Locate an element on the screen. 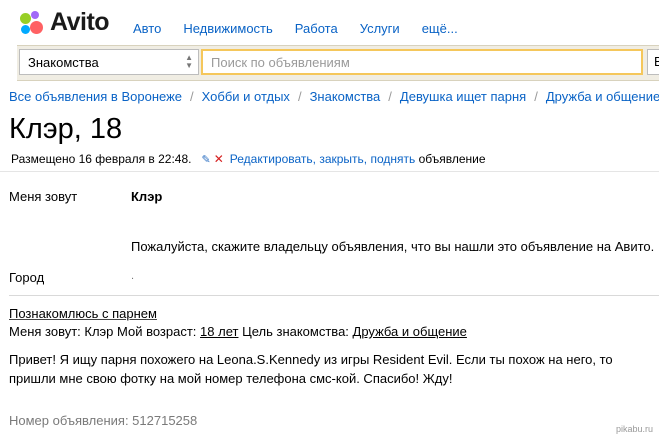 This screenshot has width=659, height=441. breadcrumb-all-ads: Все объявления в Воронеже is located at coordinates (95, 96).